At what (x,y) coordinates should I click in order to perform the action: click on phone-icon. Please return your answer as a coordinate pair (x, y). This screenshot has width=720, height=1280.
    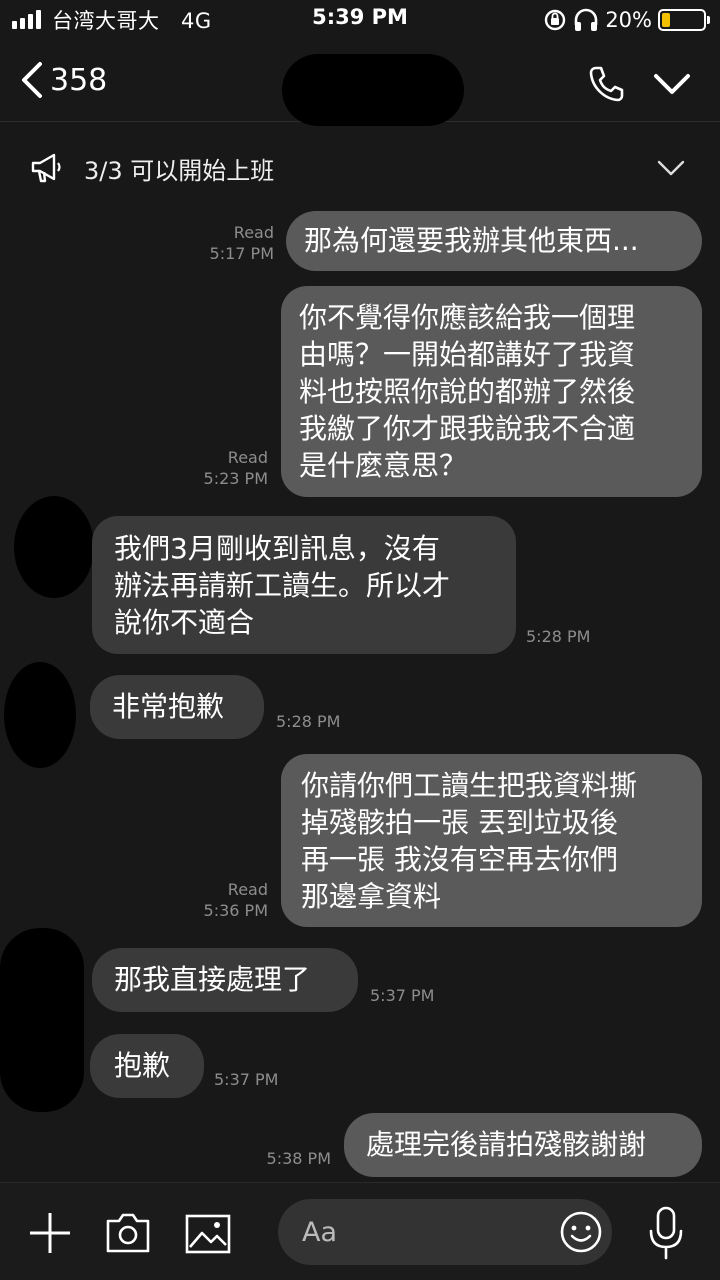
    Looking at the image, I should click on (606, 84).